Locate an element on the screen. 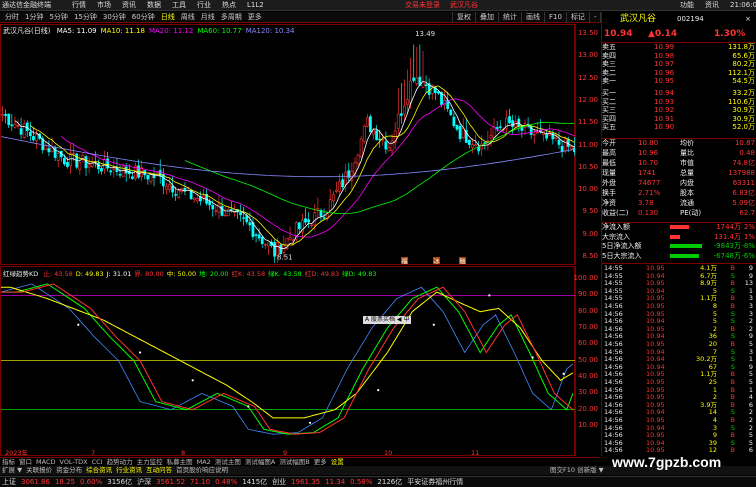 This screenshot has width=756, height=487. quote-price-row: 10.94 ▲0.14 1.30% is located at coordinates (679, 34).